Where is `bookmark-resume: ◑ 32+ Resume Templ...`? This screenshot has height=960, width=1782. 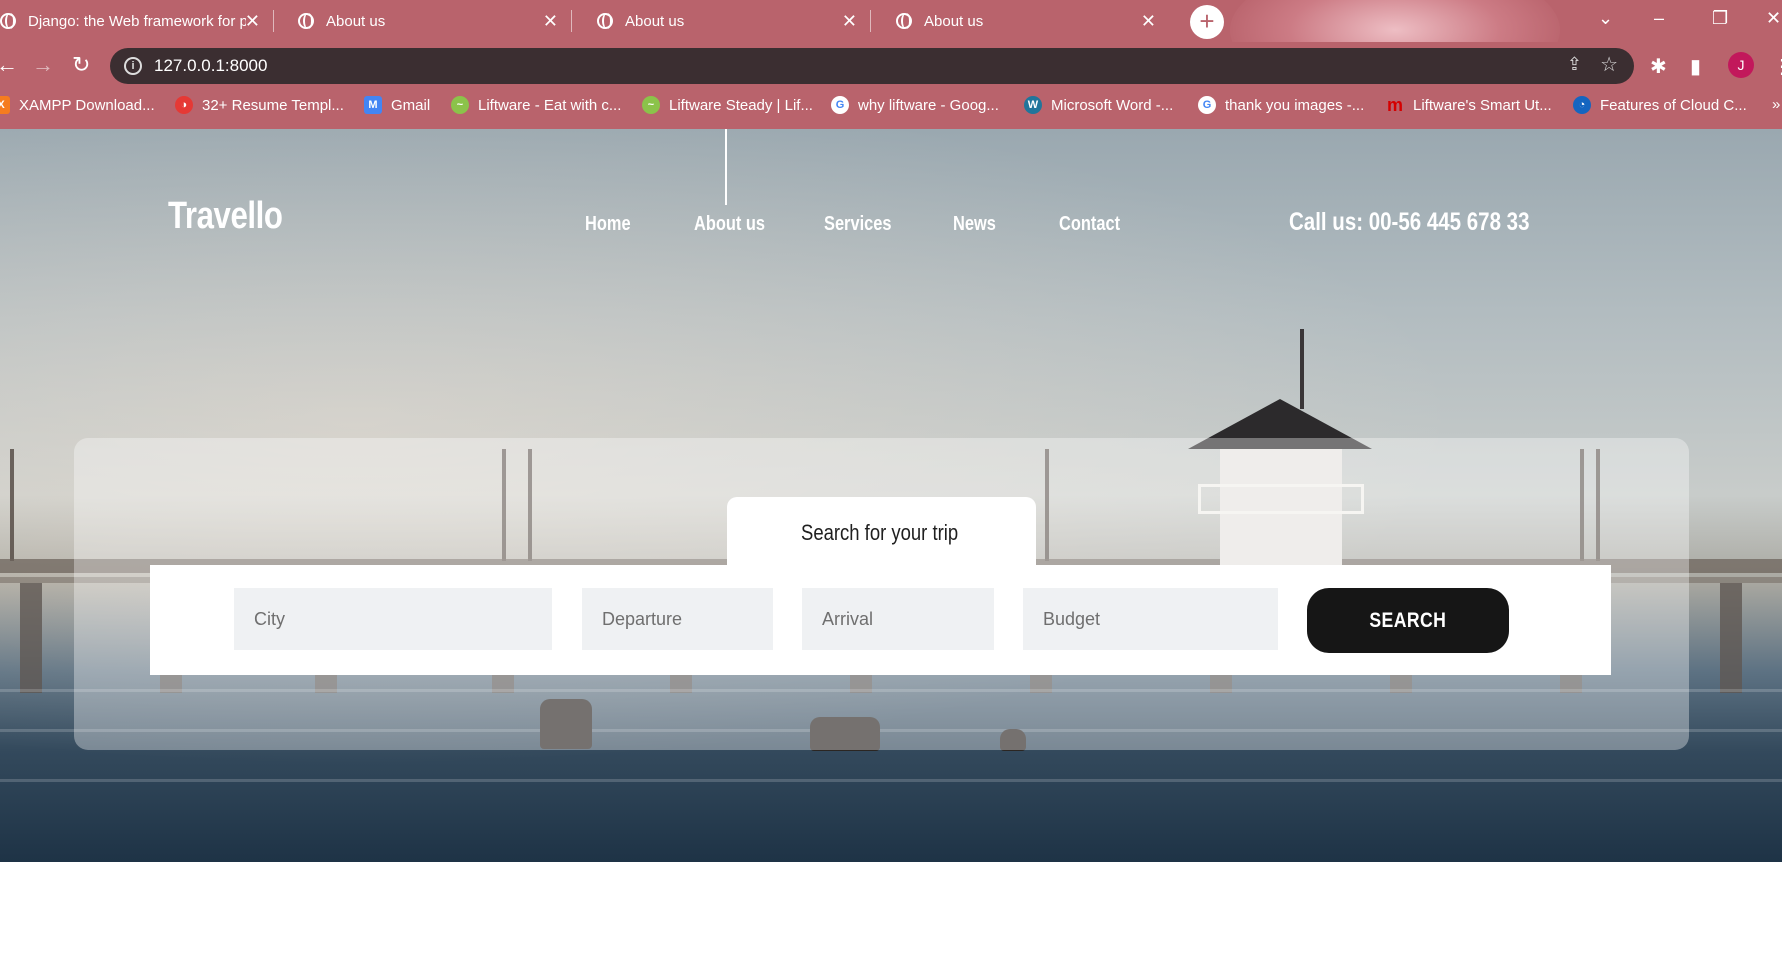 bookmark-resume: ◑ 32+ Resume Templ... is located at coordinates (259, 105).